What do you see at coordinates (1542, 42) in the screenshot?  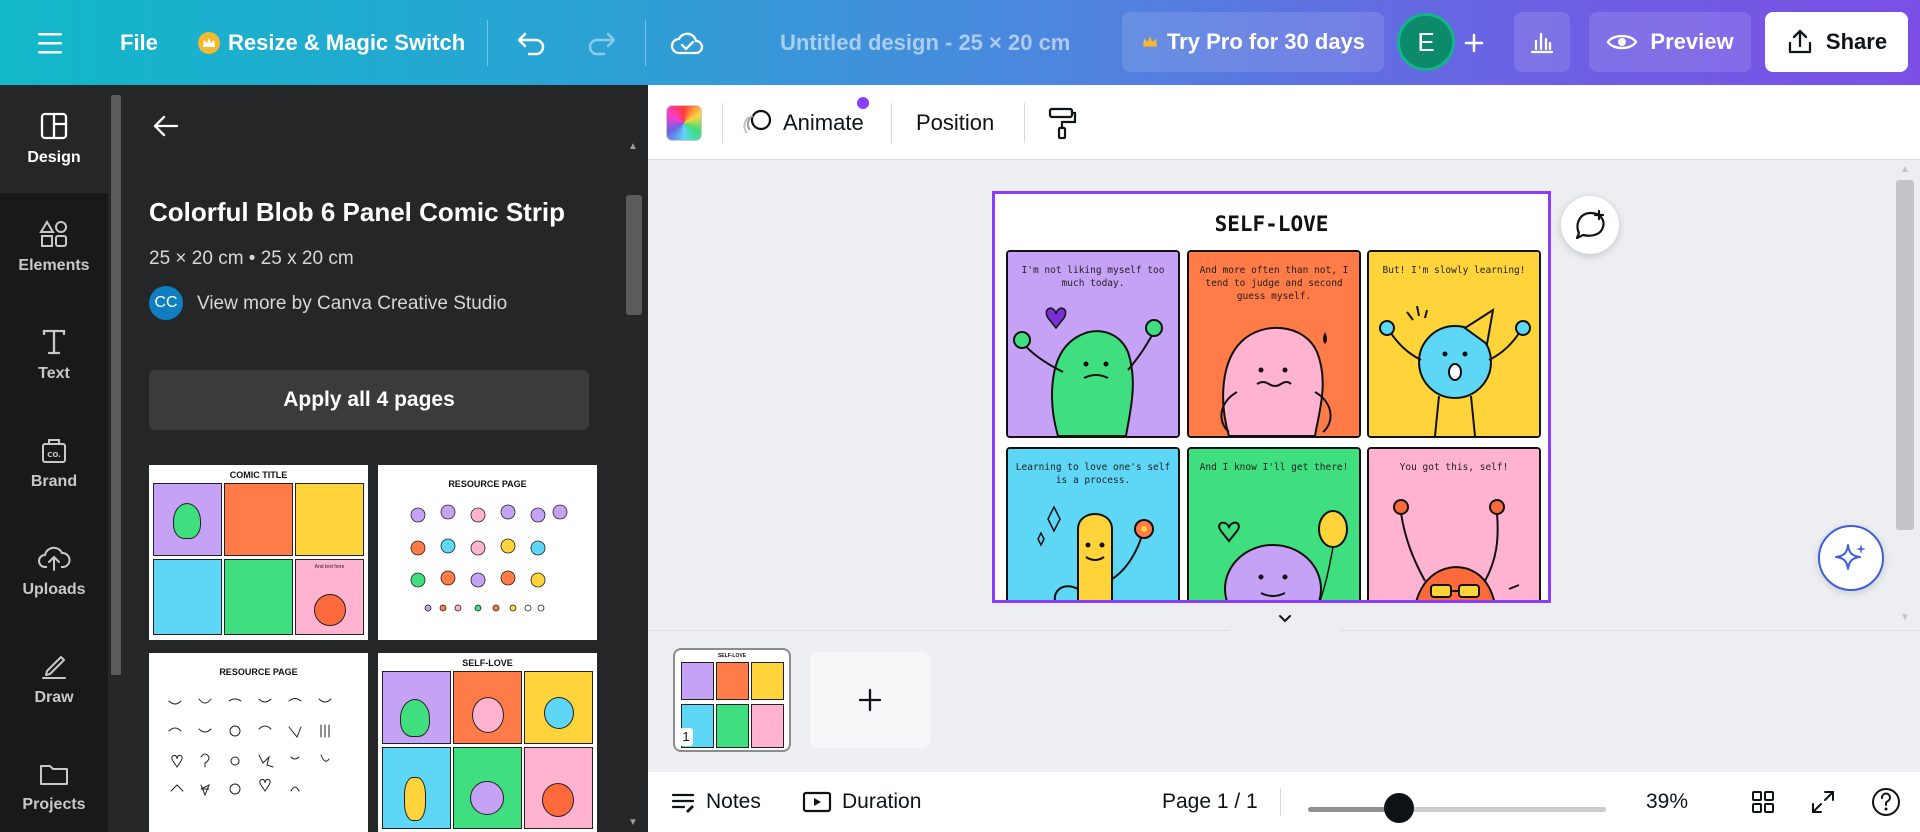 I see `insights-button` at bounding box center [1542, 42].